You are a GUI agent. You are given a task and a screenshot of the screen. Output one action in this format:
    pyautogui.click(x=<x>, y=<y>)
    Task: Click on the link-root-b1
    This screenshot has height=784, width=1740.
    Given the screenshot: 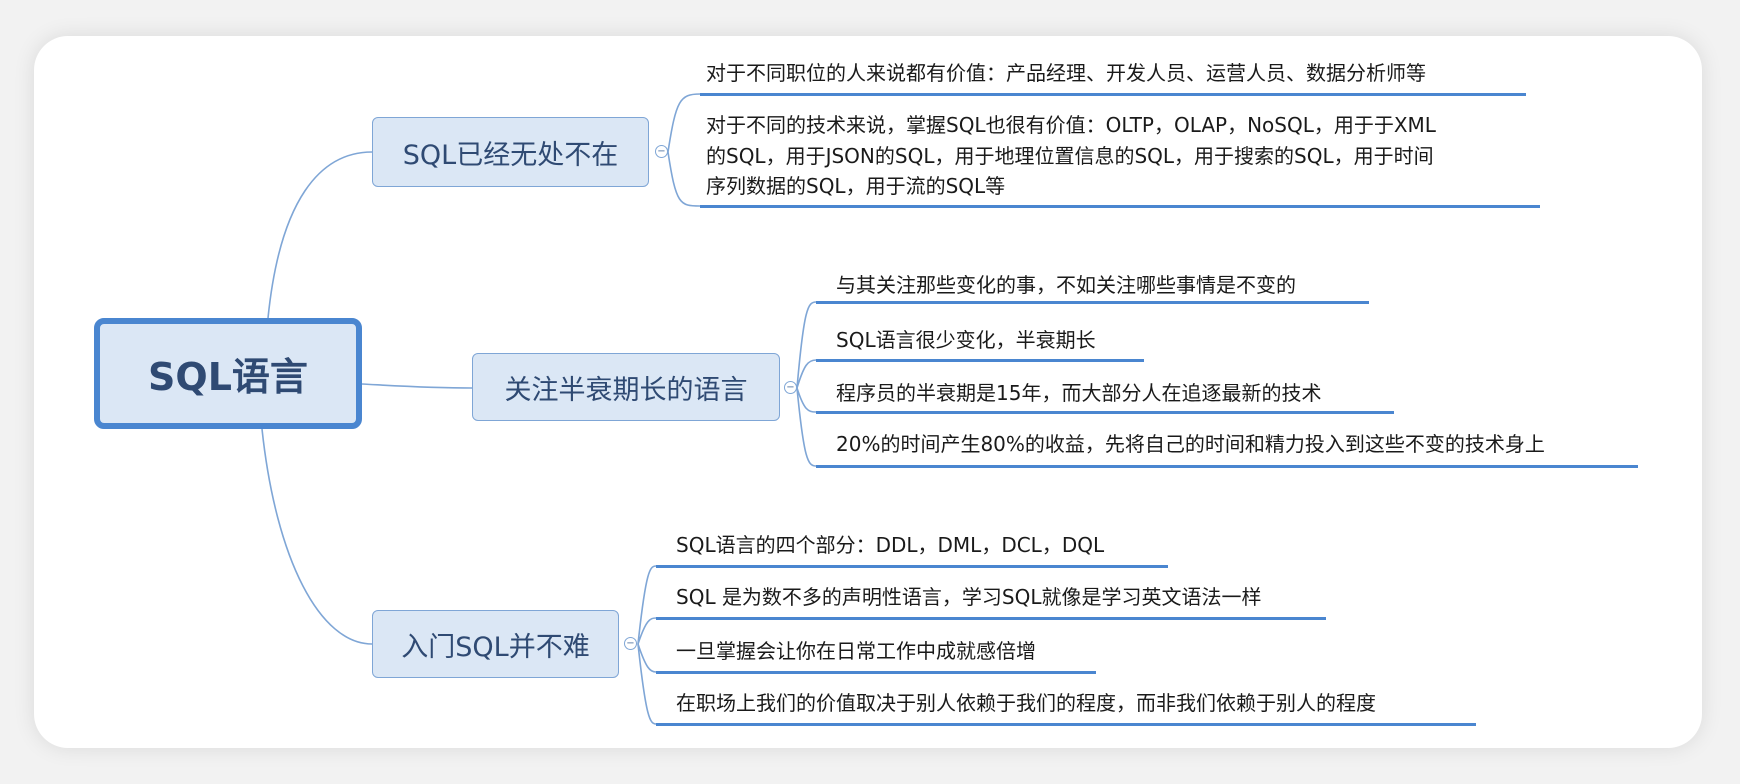 What is the action you would take?
    pyautogui.click(x=320, y=235)
    